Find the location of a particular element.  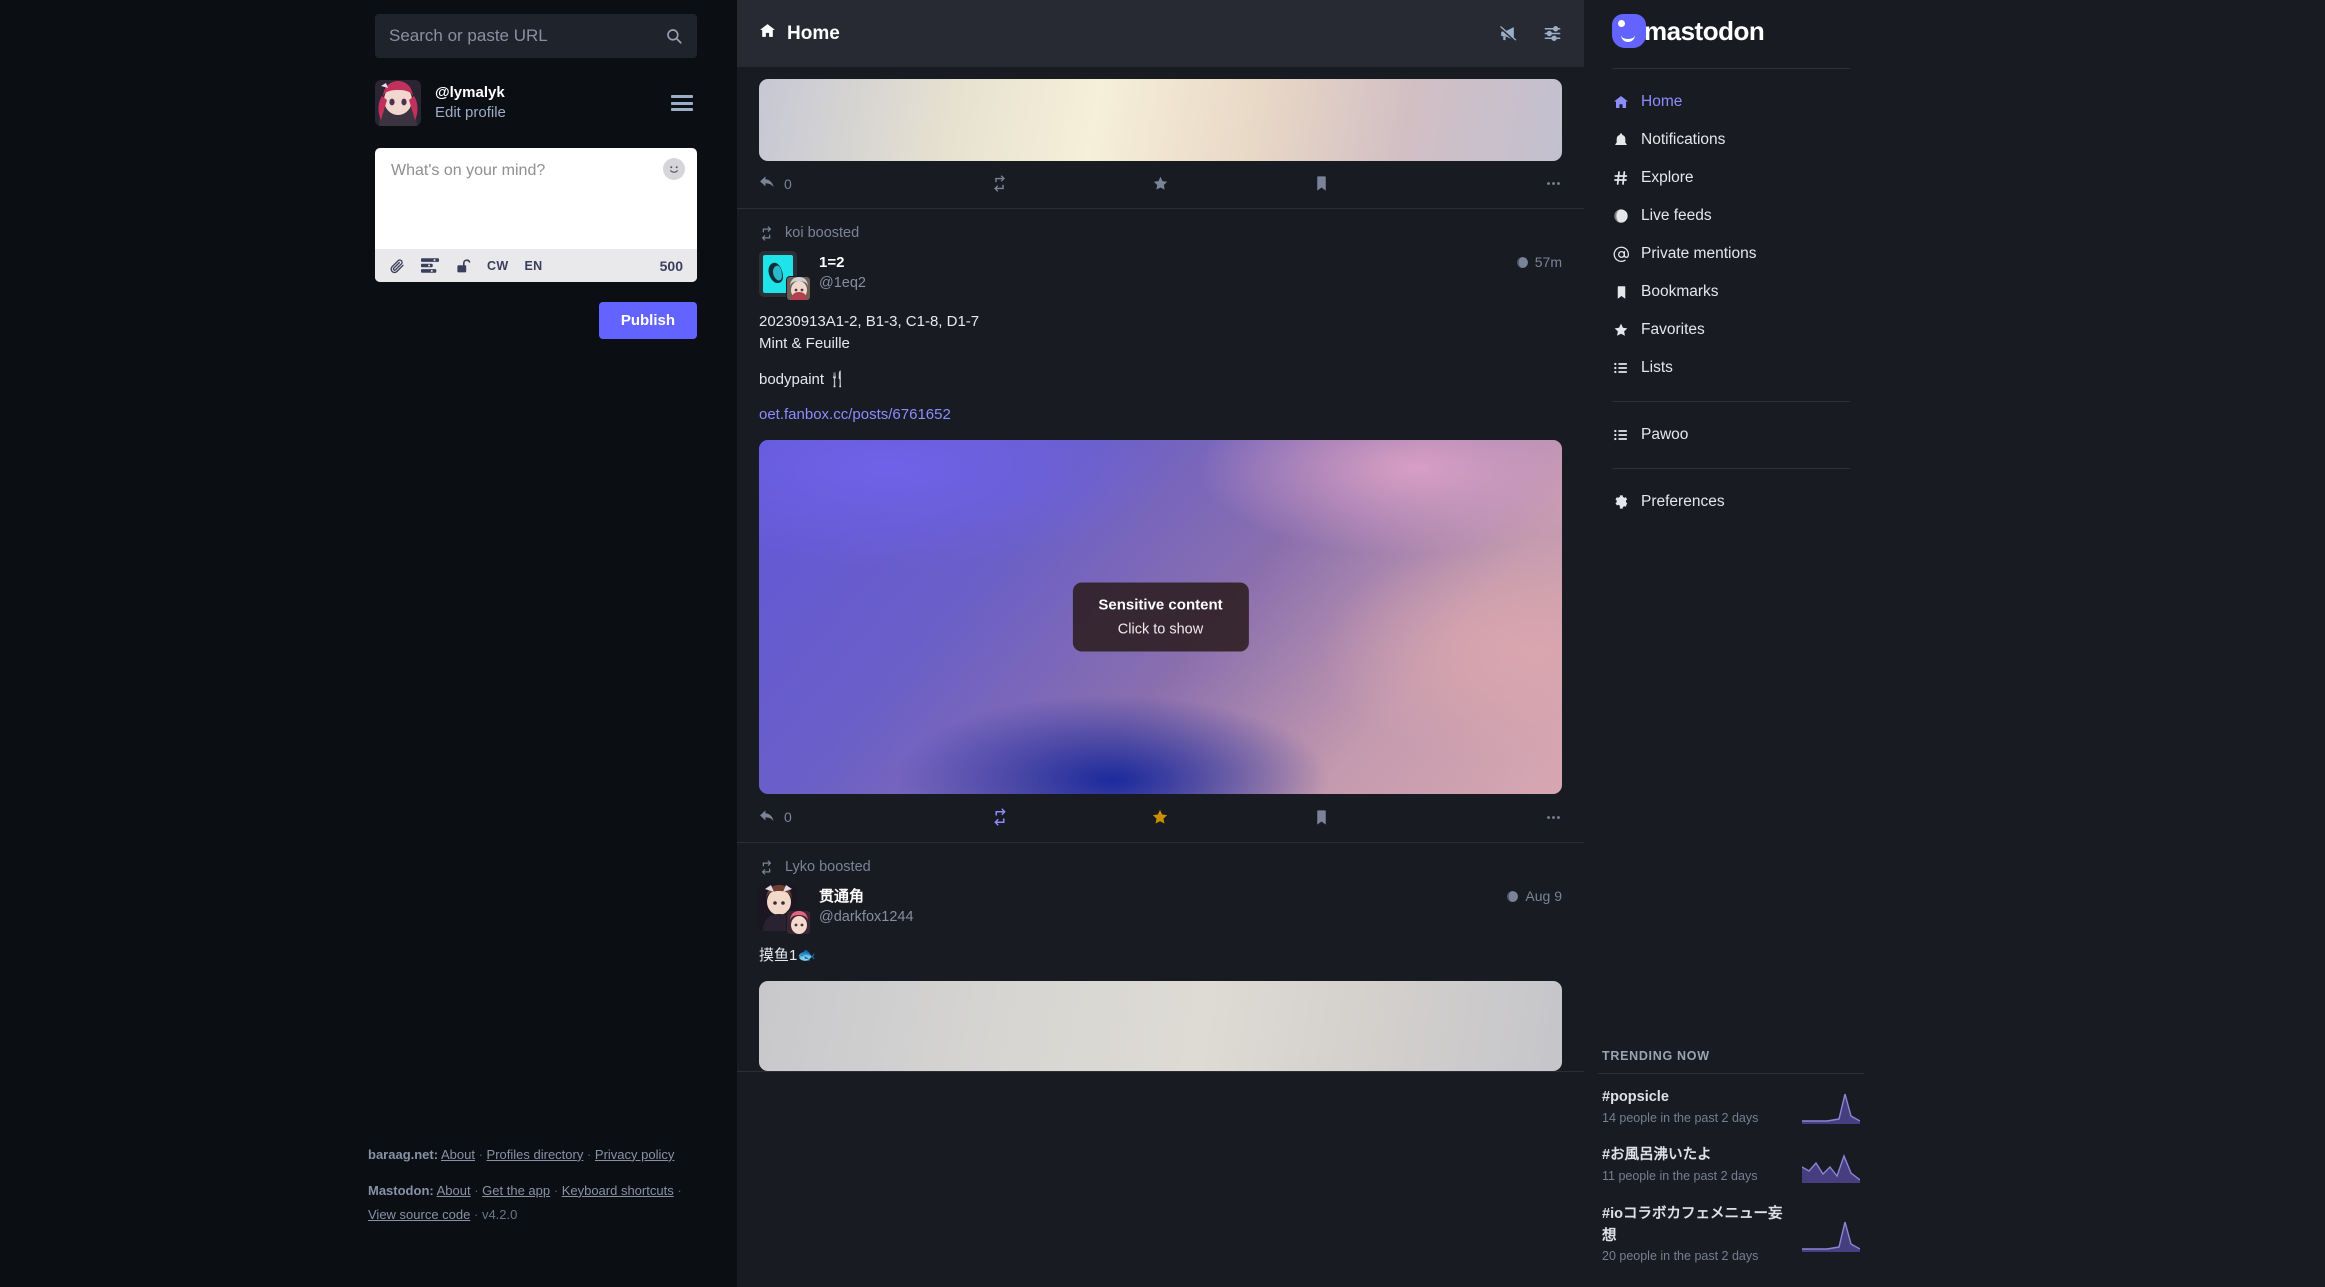

boost-indicator: Lyko boosted is located at coordinates (1160, 864).